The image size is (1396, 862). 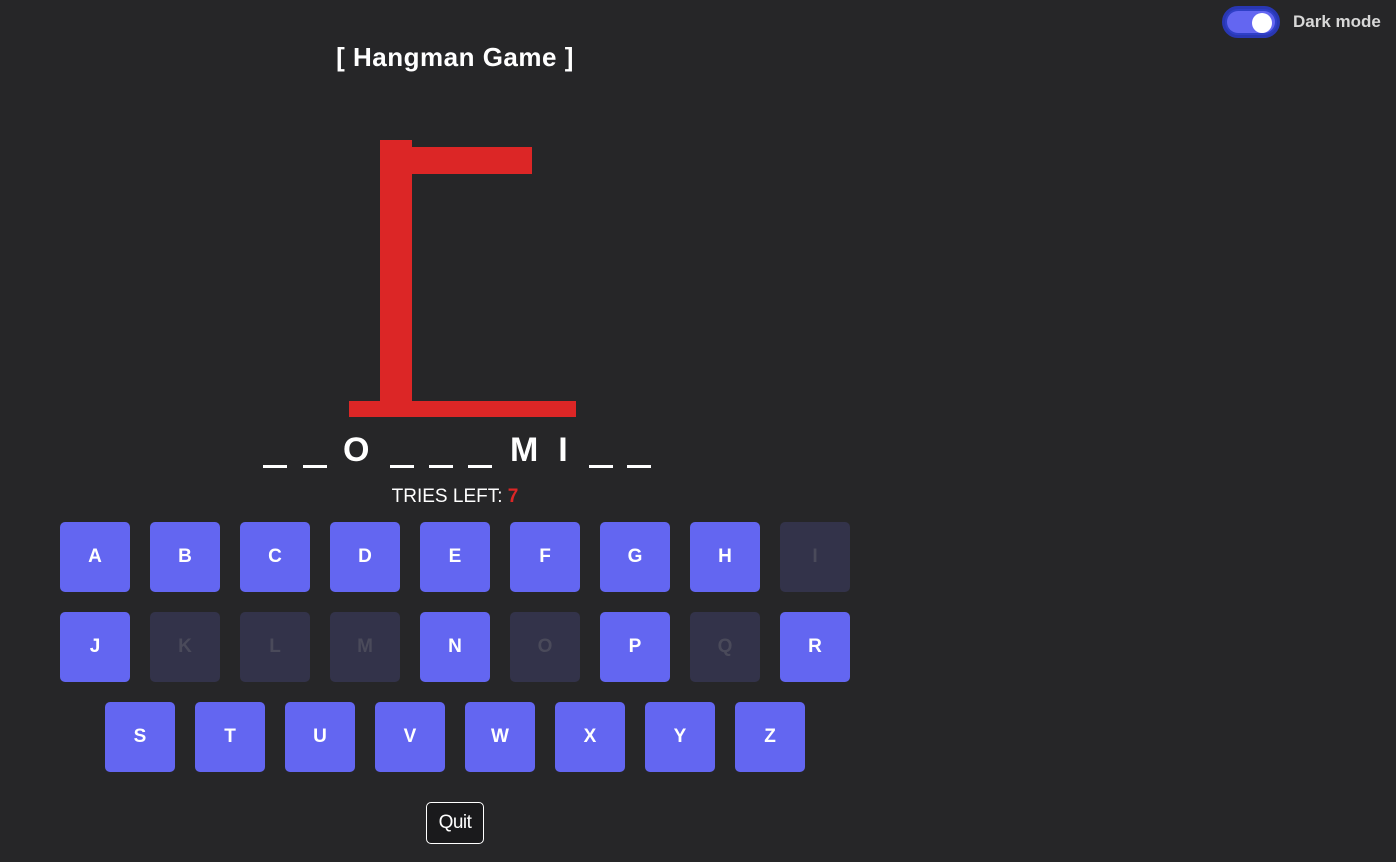 What do you see at coordinates (725, 647) in the screenshot?
I see `key-q: Q` at bounding box center [725, 647].